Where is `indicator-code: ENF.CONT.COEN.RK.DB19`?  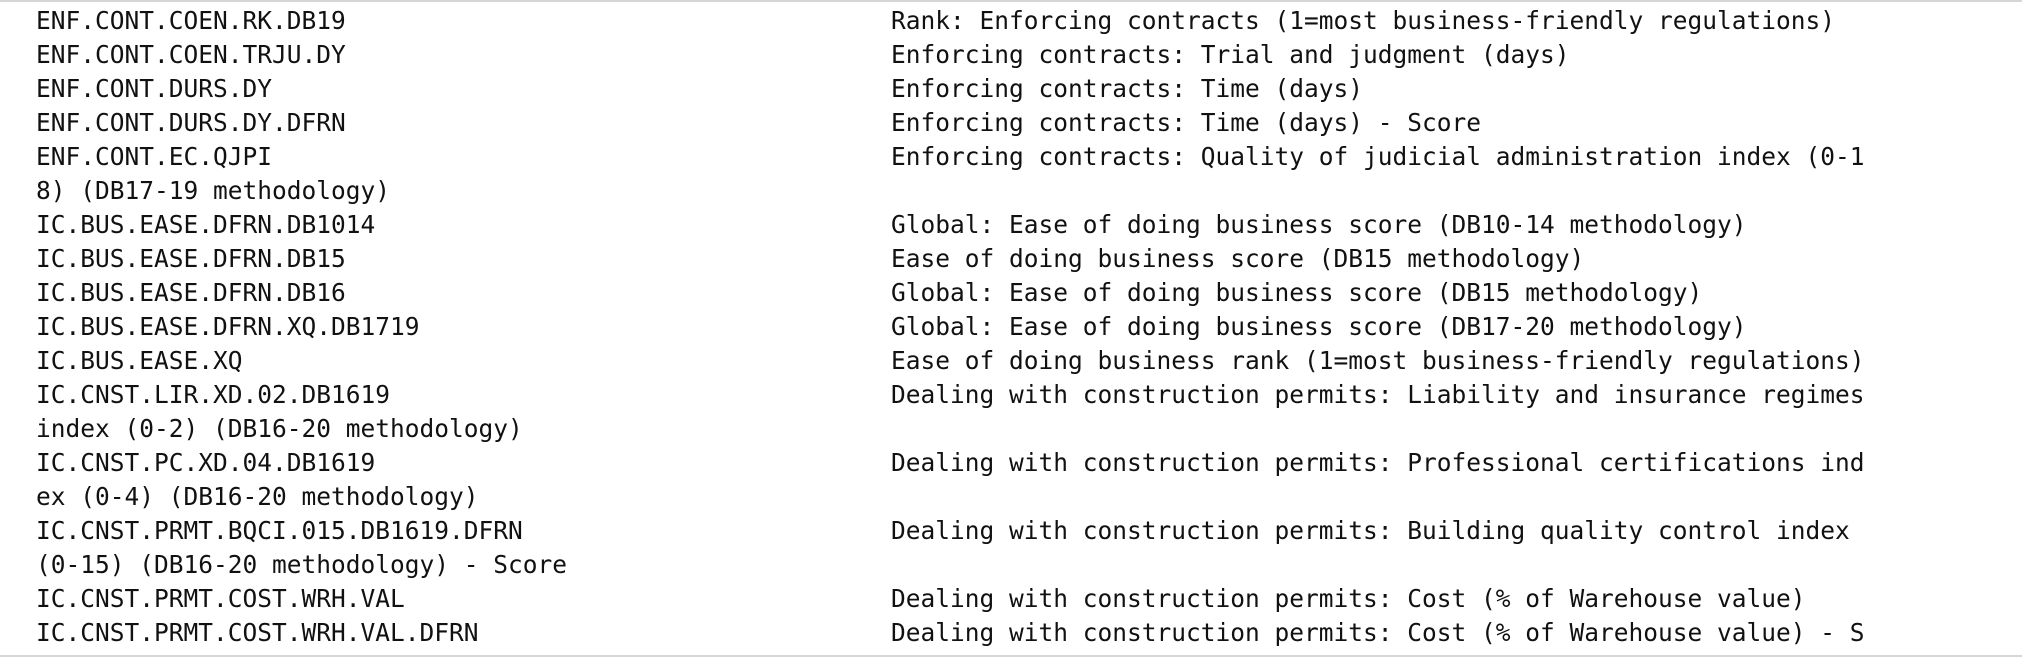
indicator-code: ENF.CONT.COEN.RK.DB19 is located at coordinates (191, 20).